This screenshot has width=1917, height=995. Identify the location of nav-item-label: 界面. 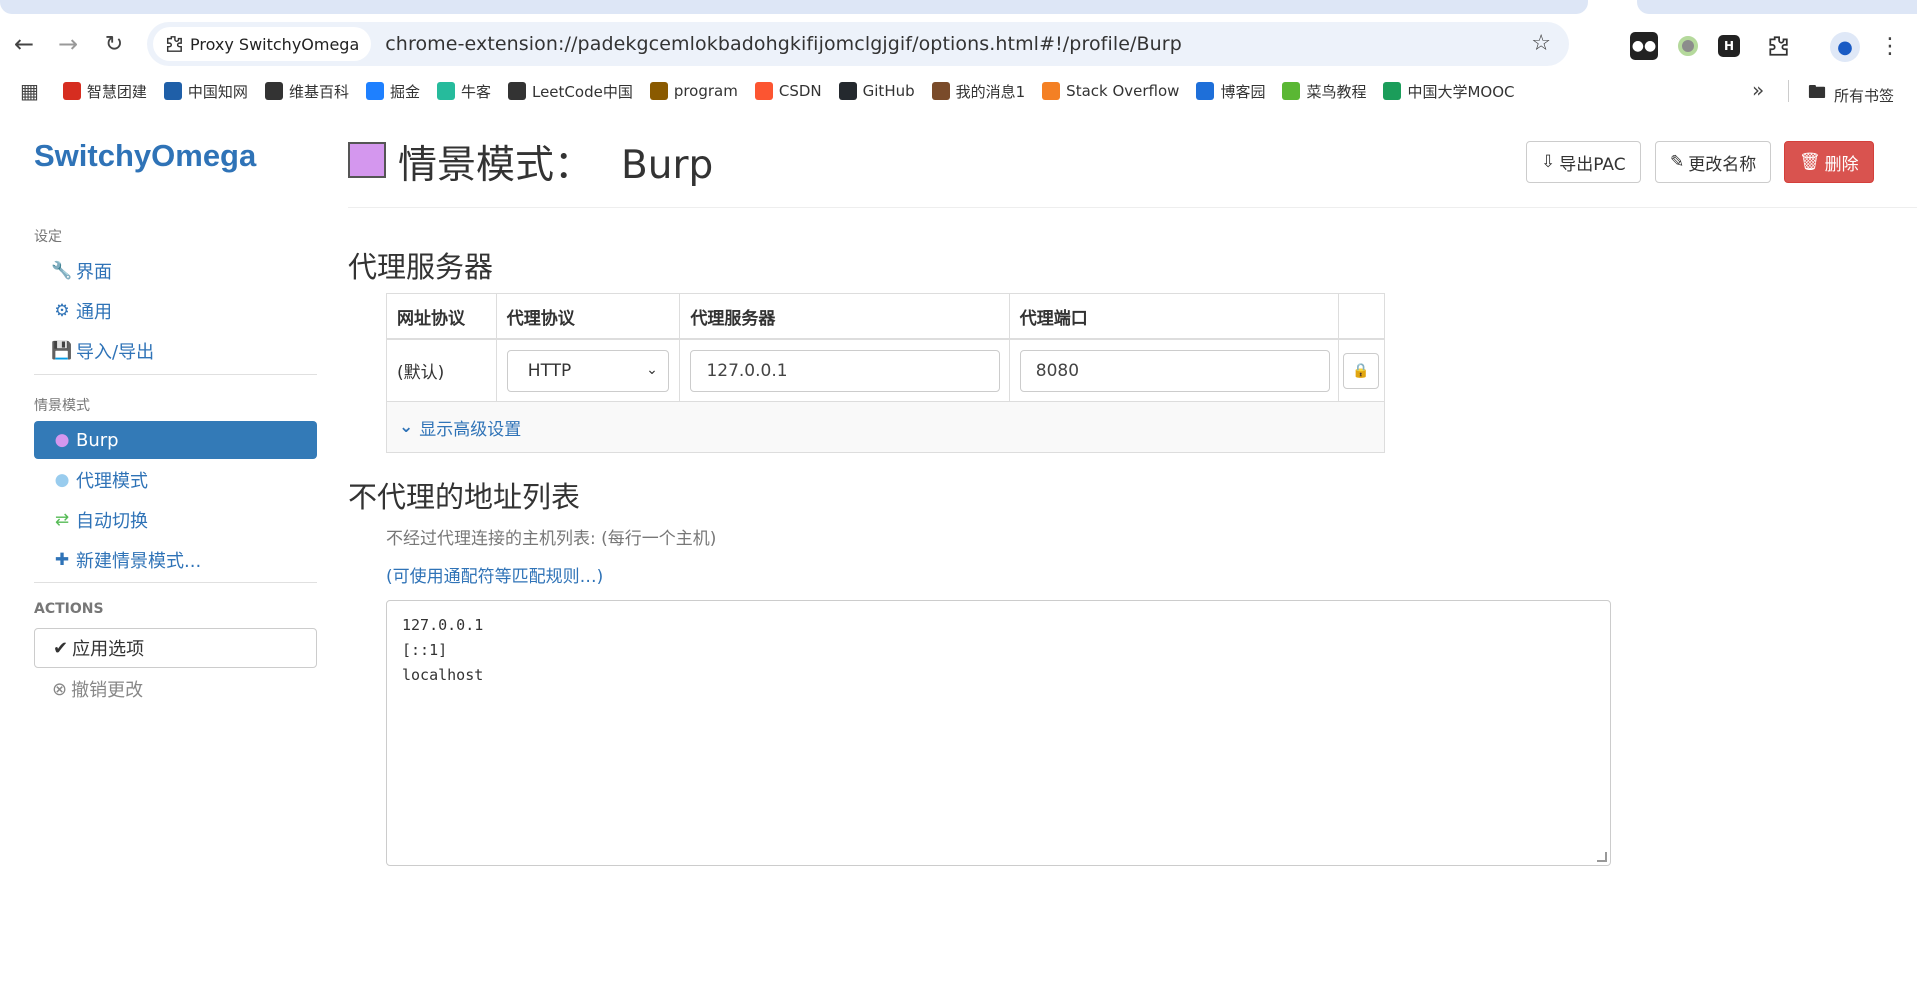
(94, 272).